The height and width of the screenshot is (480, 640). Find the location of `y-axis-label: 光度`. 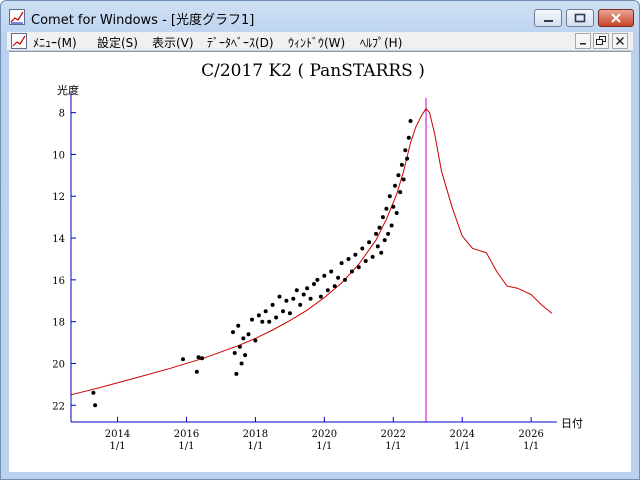

y-axis-label: 光度 is located at coordinates (68, 90).